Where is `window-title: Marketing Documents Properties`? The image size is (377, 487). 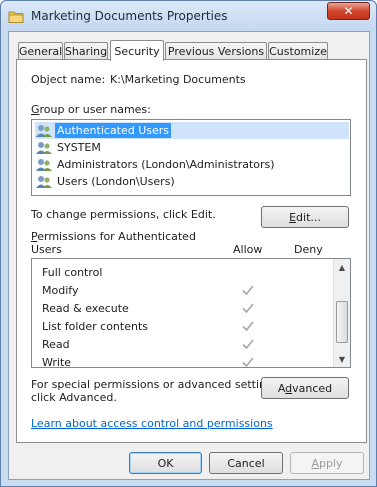 window-title: Marketing Documents Properties is located at coordinates (129, 16).